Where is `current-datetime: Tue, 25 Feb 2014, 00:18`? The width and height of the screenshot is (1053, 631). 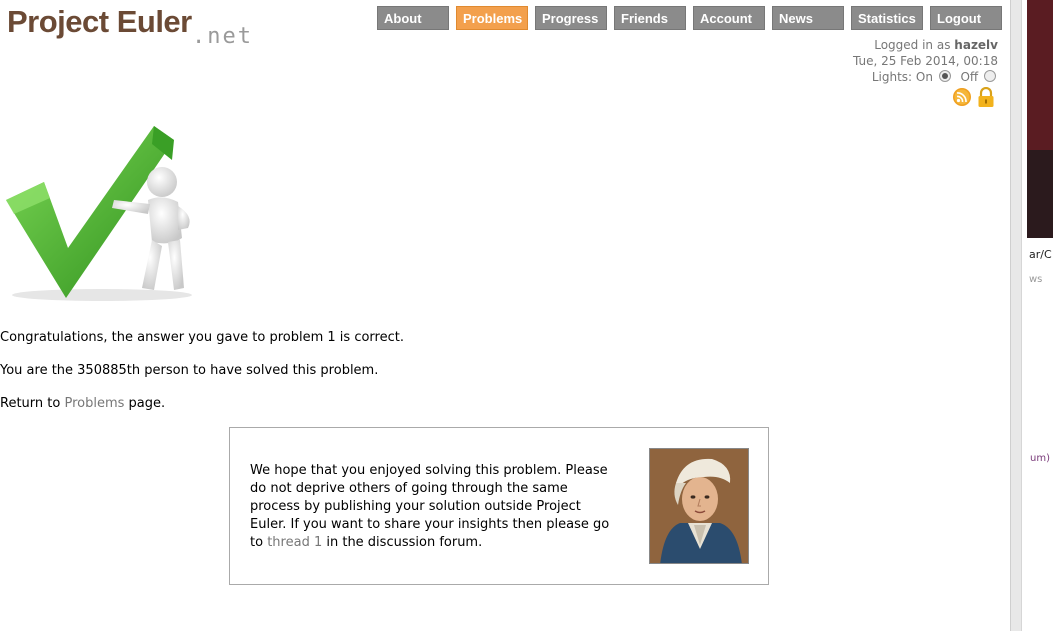
current-datetime: Tue, 25 Feb 2014, 00:18 is located at coordinates (925, 61).